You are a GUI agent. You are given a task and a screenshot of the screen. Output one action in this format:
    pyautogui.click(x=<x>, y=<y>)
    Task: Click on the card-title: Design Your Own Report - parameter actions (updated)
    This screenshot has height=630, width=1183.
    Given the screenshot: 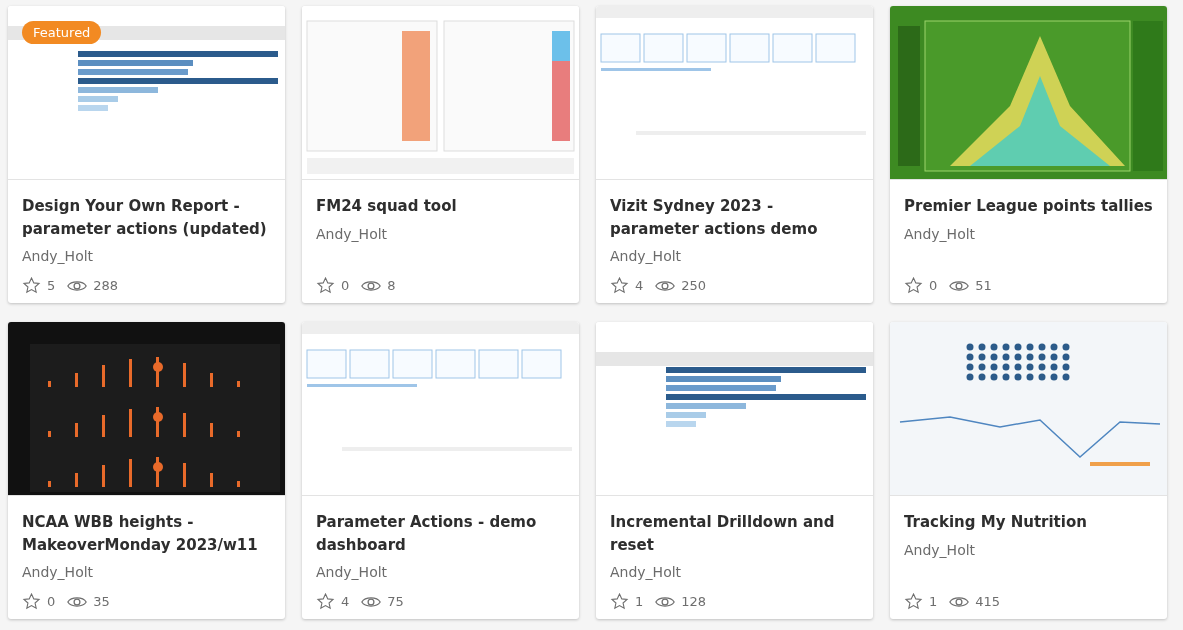 What is the action you would take?
    pyautogui.click(x=146, y=217)
    